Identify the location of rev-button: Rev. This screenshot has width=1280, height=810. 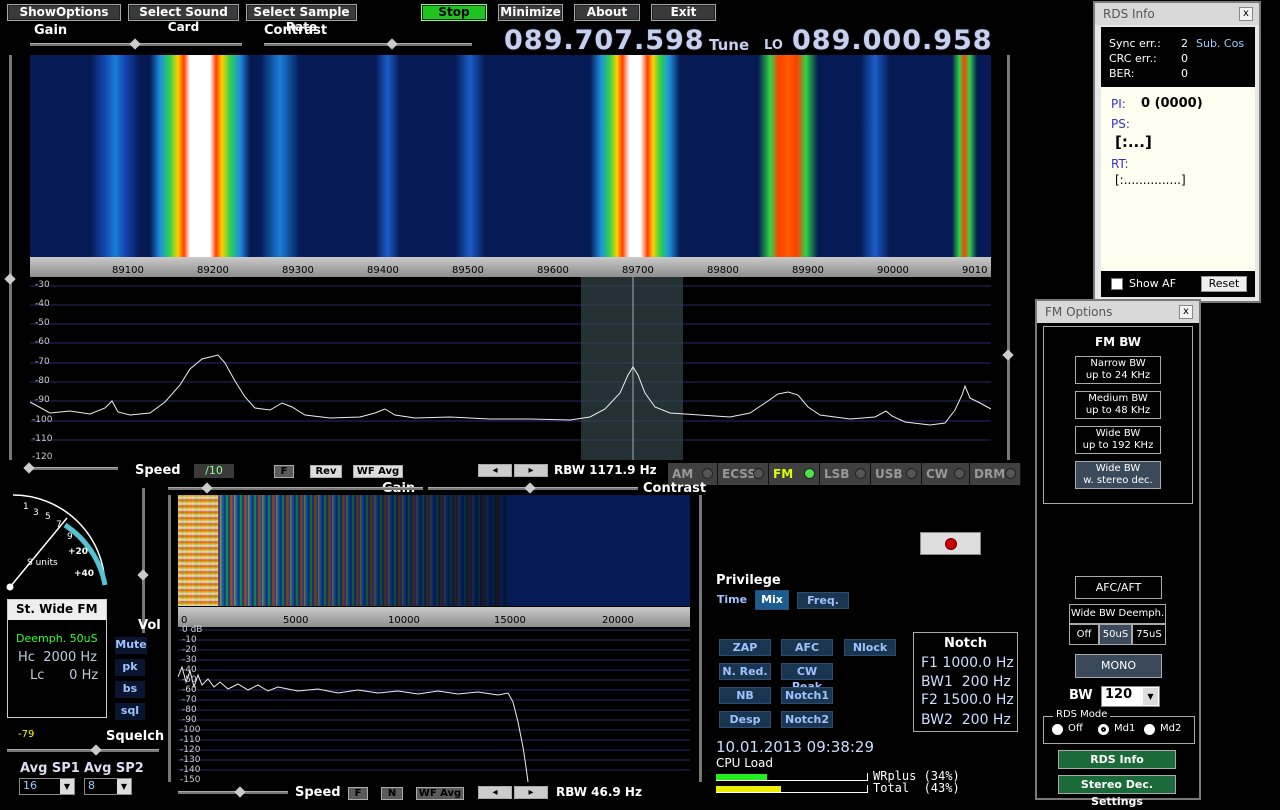
(326, 471).